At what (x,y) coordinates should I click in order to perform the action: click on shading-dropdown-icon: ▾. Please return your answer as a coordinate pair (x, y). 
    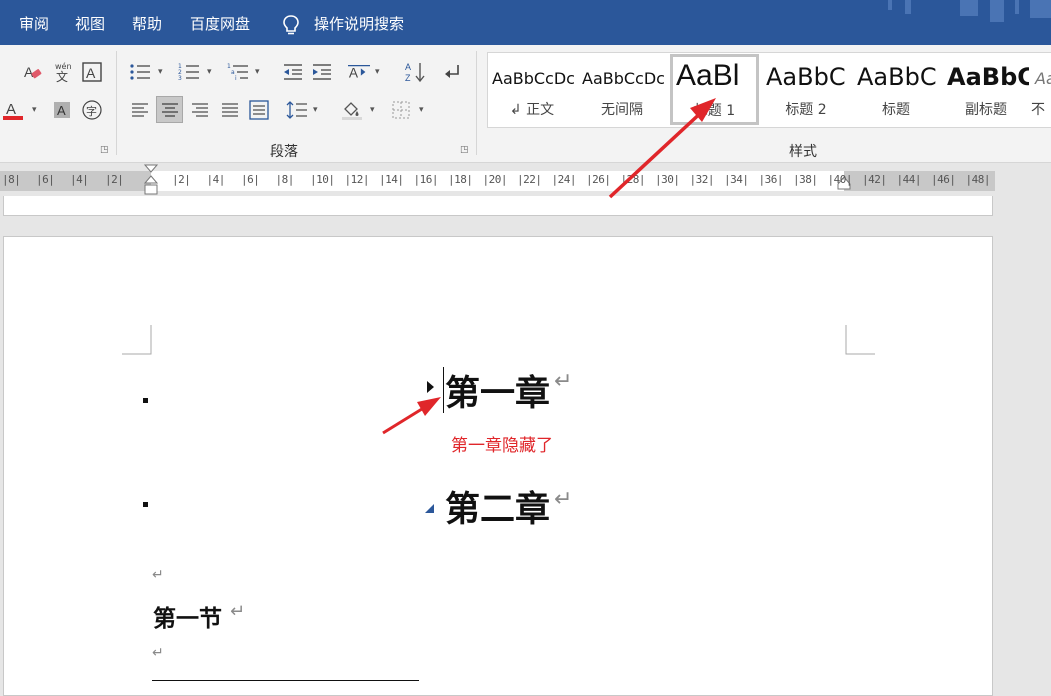
    Looking at the image, I should click on (372, 110).